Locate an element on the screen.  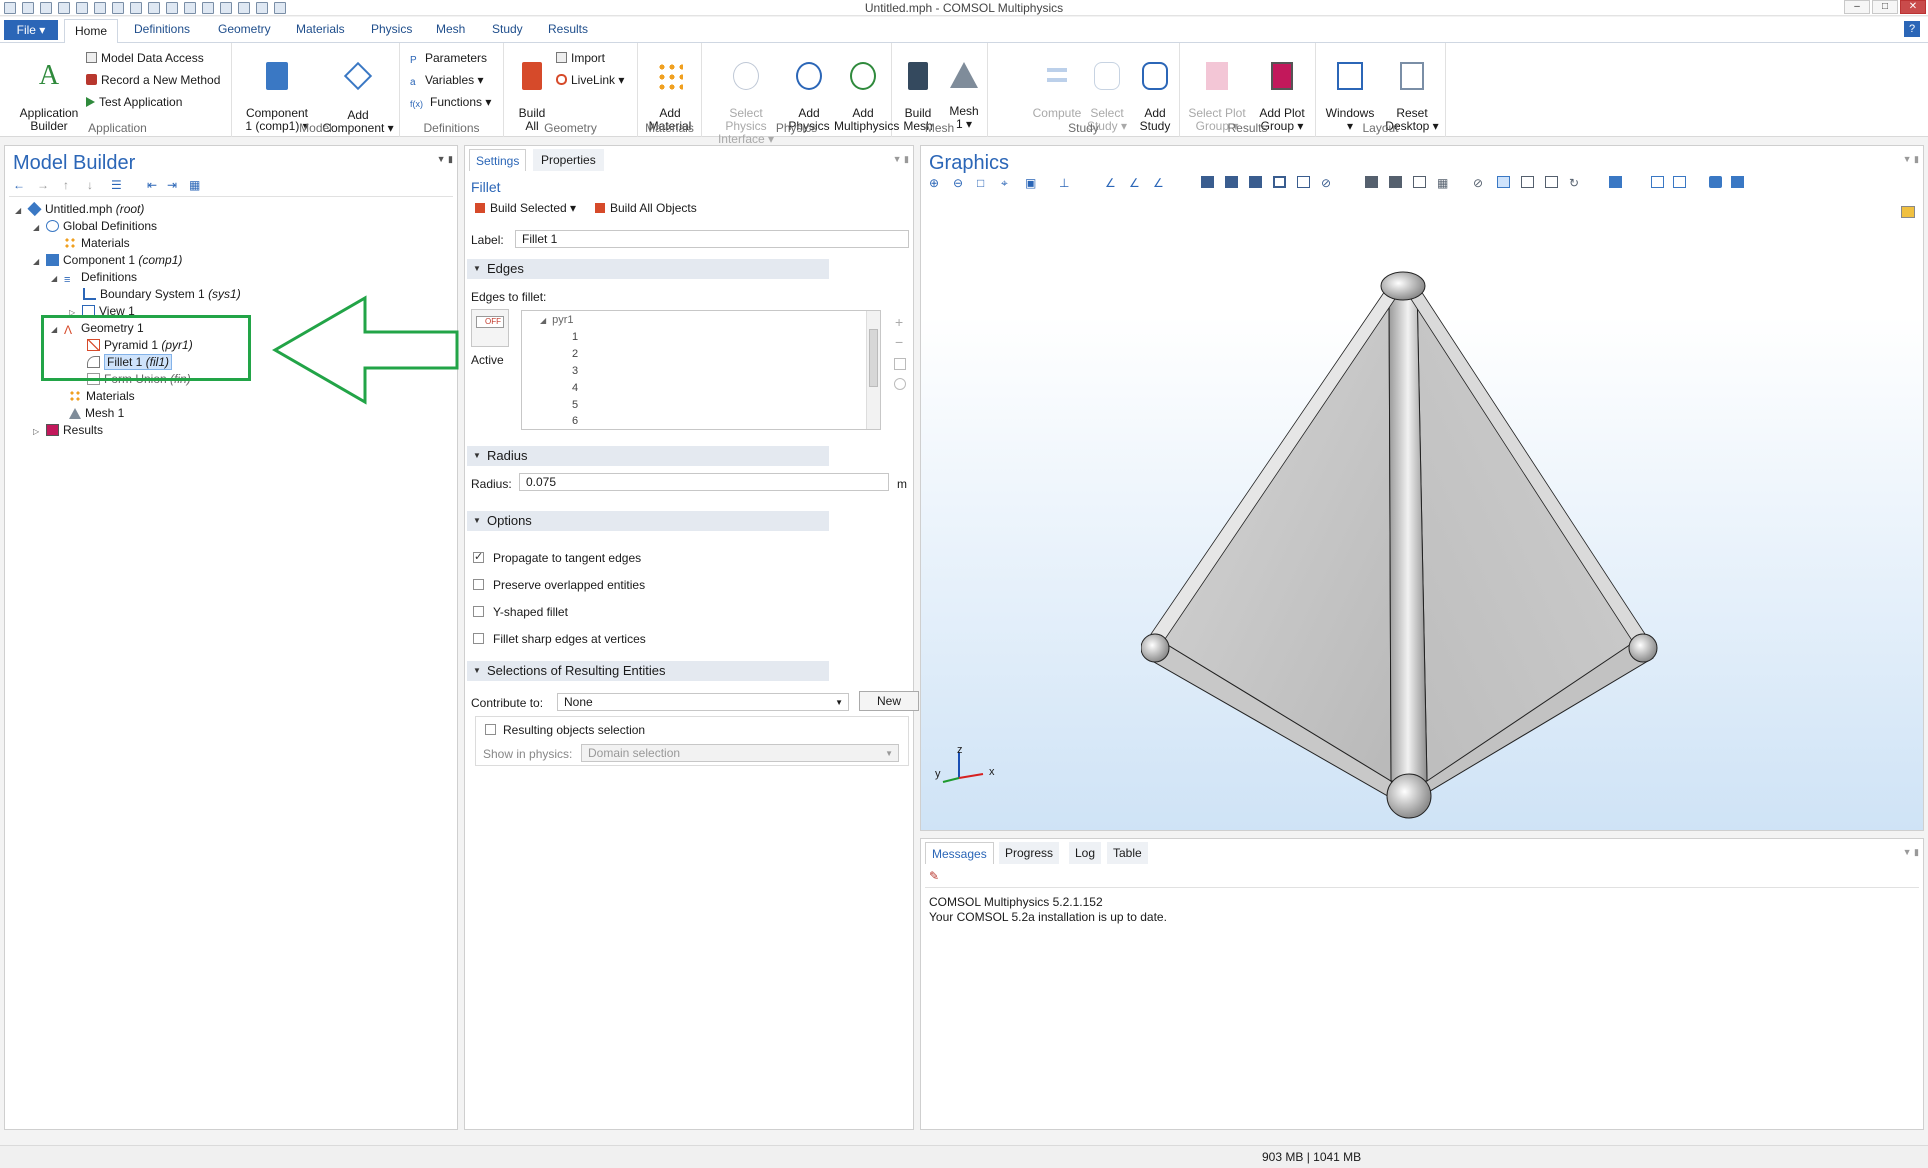
tree-node-global-definitions: ◢ Global Definitions is located at coordinates (95, 226).